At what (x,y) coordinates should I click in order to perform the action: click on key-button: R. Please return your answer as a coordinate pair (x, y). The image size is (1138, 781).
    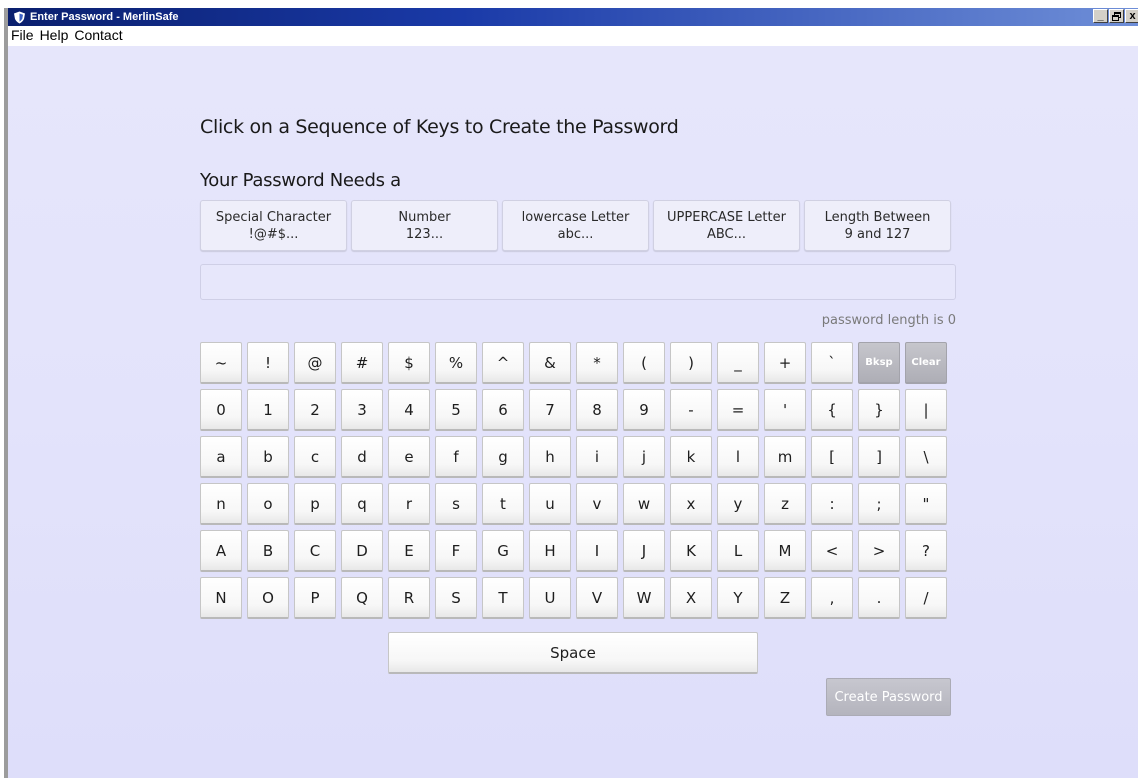
    Looking at the image, I should click on (409, 598).